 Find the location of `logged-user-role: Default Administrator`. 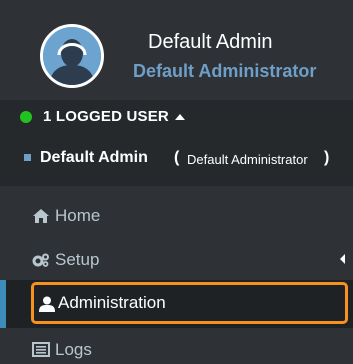

logged-user-role: Default Administrator is located at coordinates (247, 159).